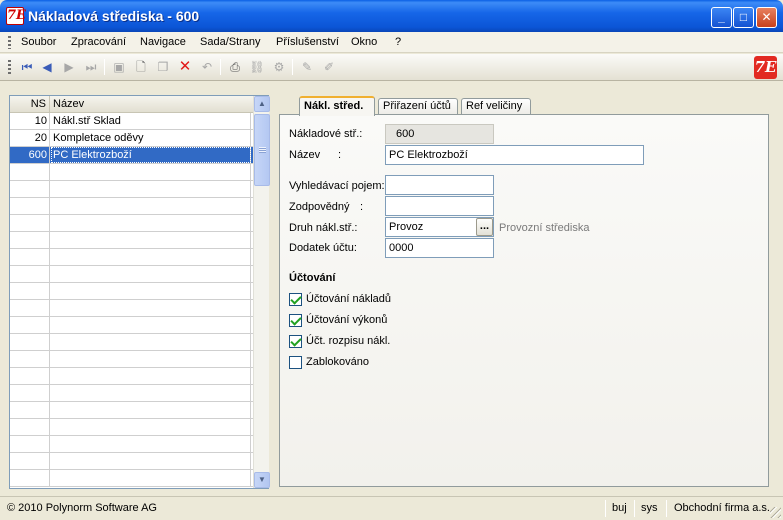 The width and height of the screenshot is (783, 520). What do you see at coordinates (439, 134) in the screenshot?
I see `ns-field: 600` at bounding box center [439, 134].